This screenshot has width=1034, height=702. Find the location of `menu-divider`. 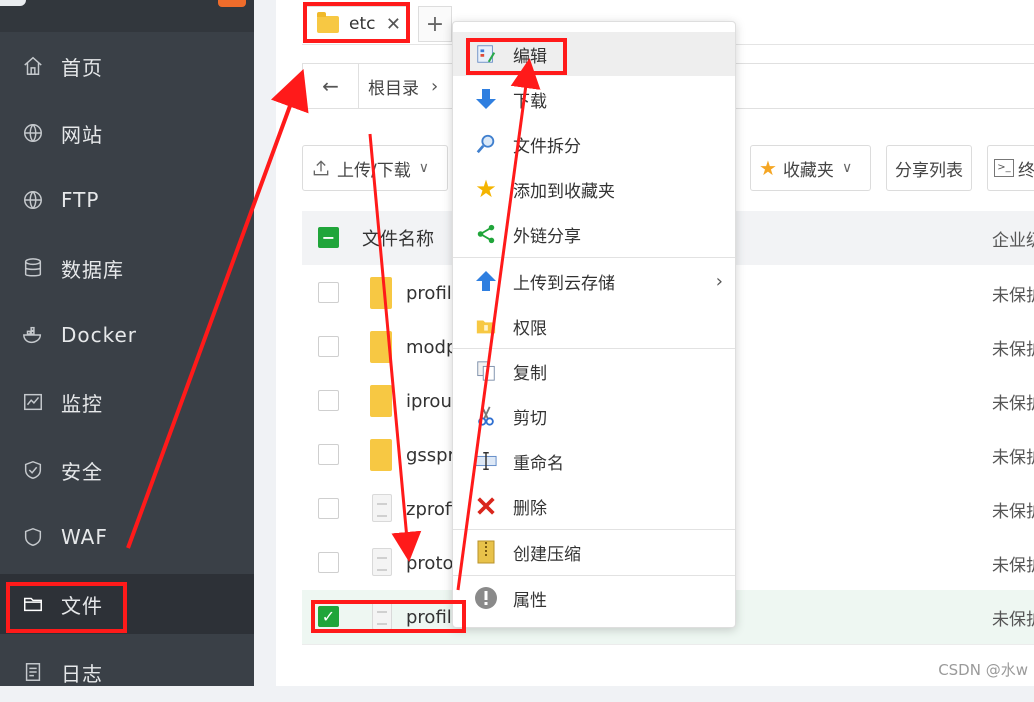

menu-divider is located at coordinates (594, 257).